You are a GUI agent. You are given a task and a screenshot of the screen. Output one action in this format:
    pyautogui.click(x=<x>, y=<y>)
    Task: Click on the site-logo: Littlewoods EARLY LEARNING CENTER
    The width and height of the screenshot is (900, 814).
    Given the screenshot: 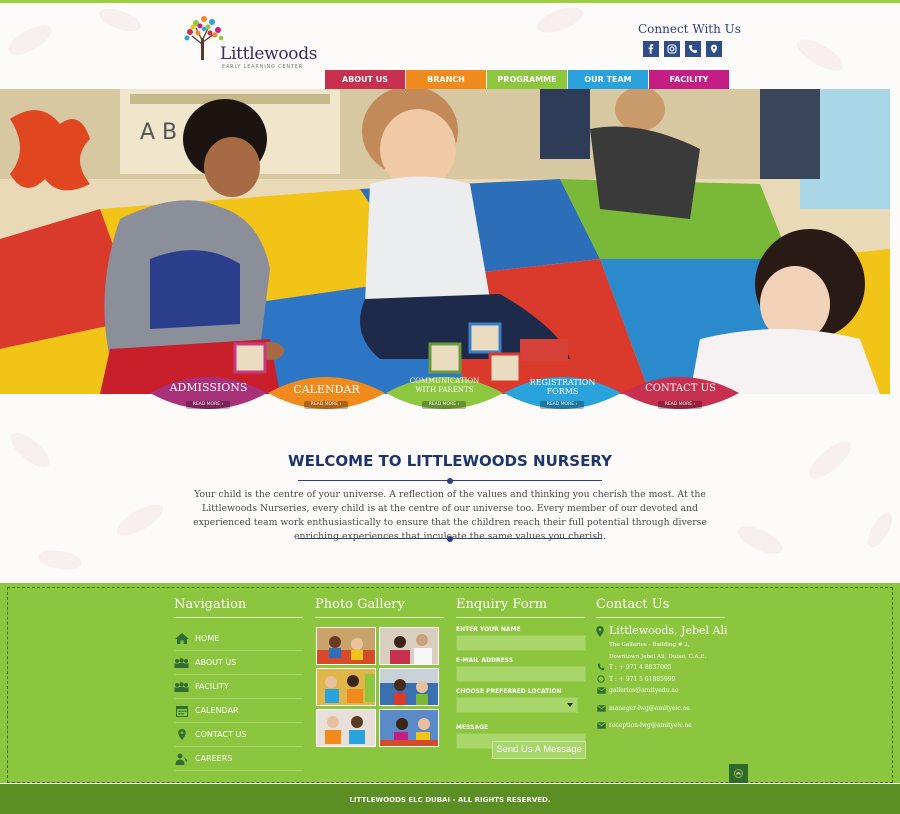 What is the action you would take?
    pyautogui.click(x=250, y=43)
    